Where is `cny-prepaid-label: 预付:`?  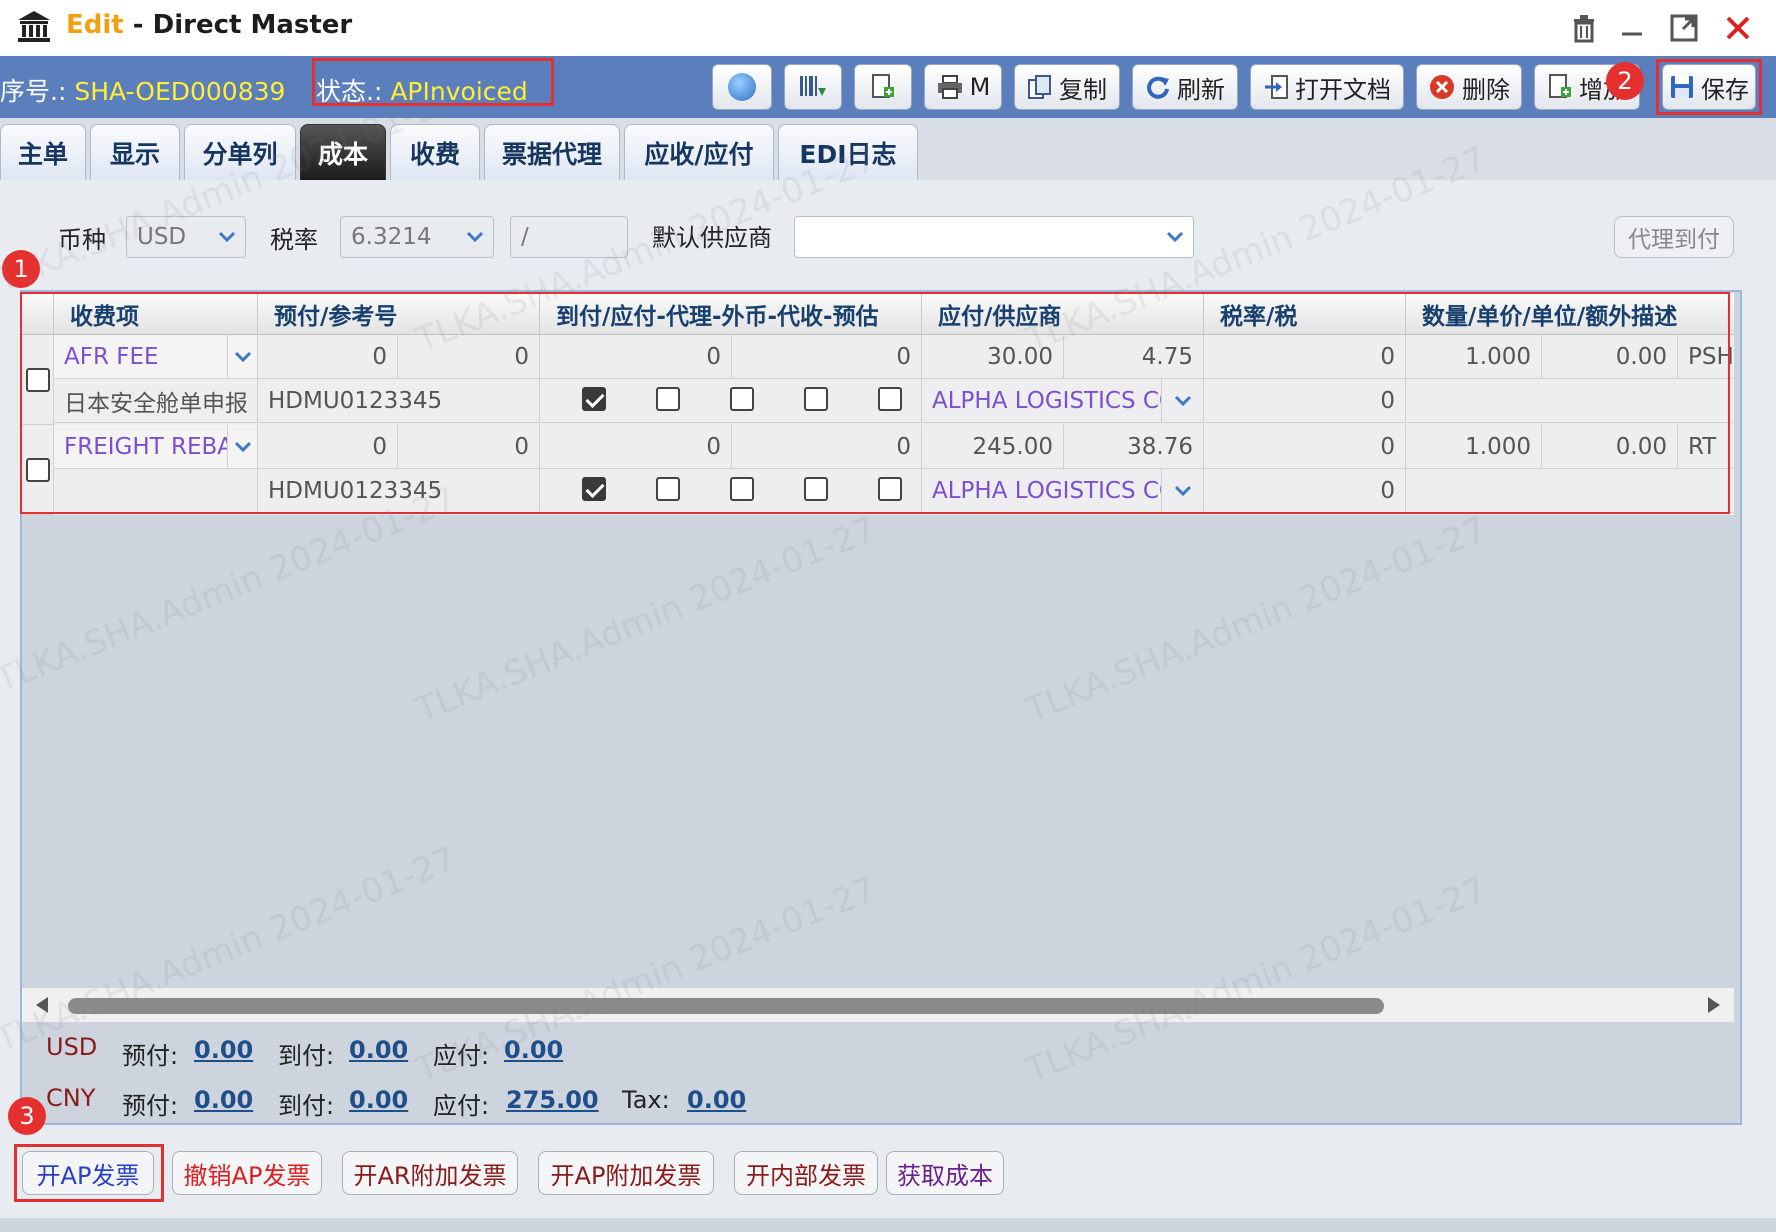
cny-prepaid-label: 预付: is located at coordinates (150, 1106).